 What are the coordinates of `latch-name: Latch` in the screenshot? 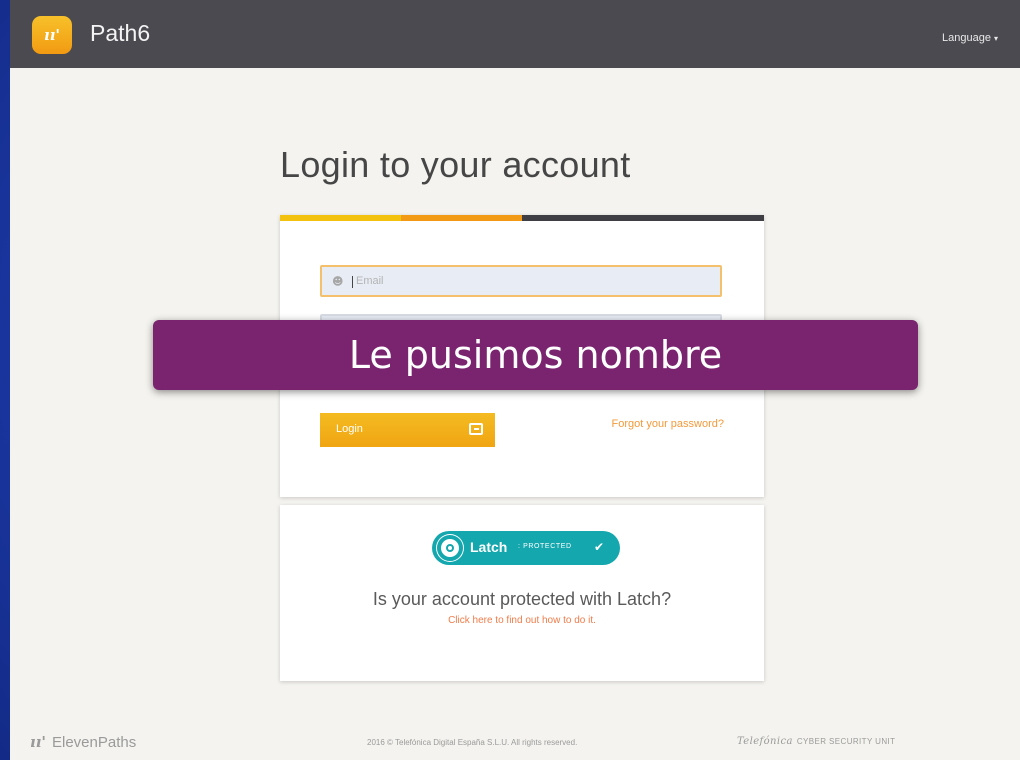 It's located at (489, 547).